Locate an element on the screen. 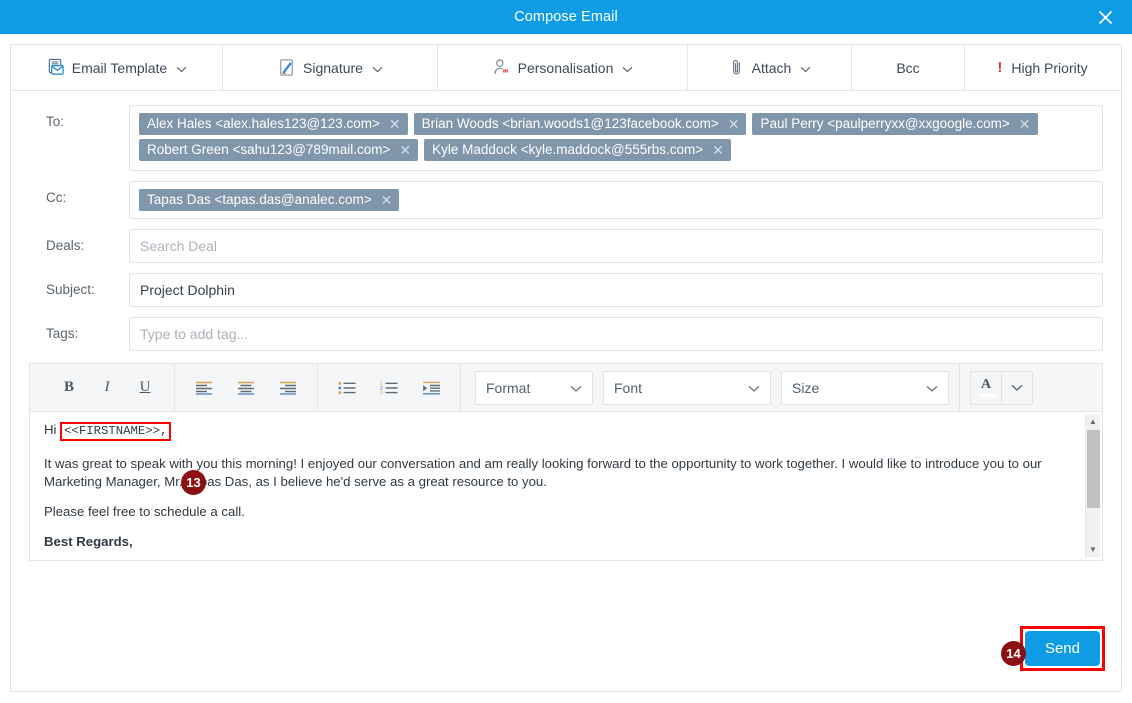 This screenshot has width=1132, height=703. deals-placeholder: Search Deal is located at coordinates (179, 246).